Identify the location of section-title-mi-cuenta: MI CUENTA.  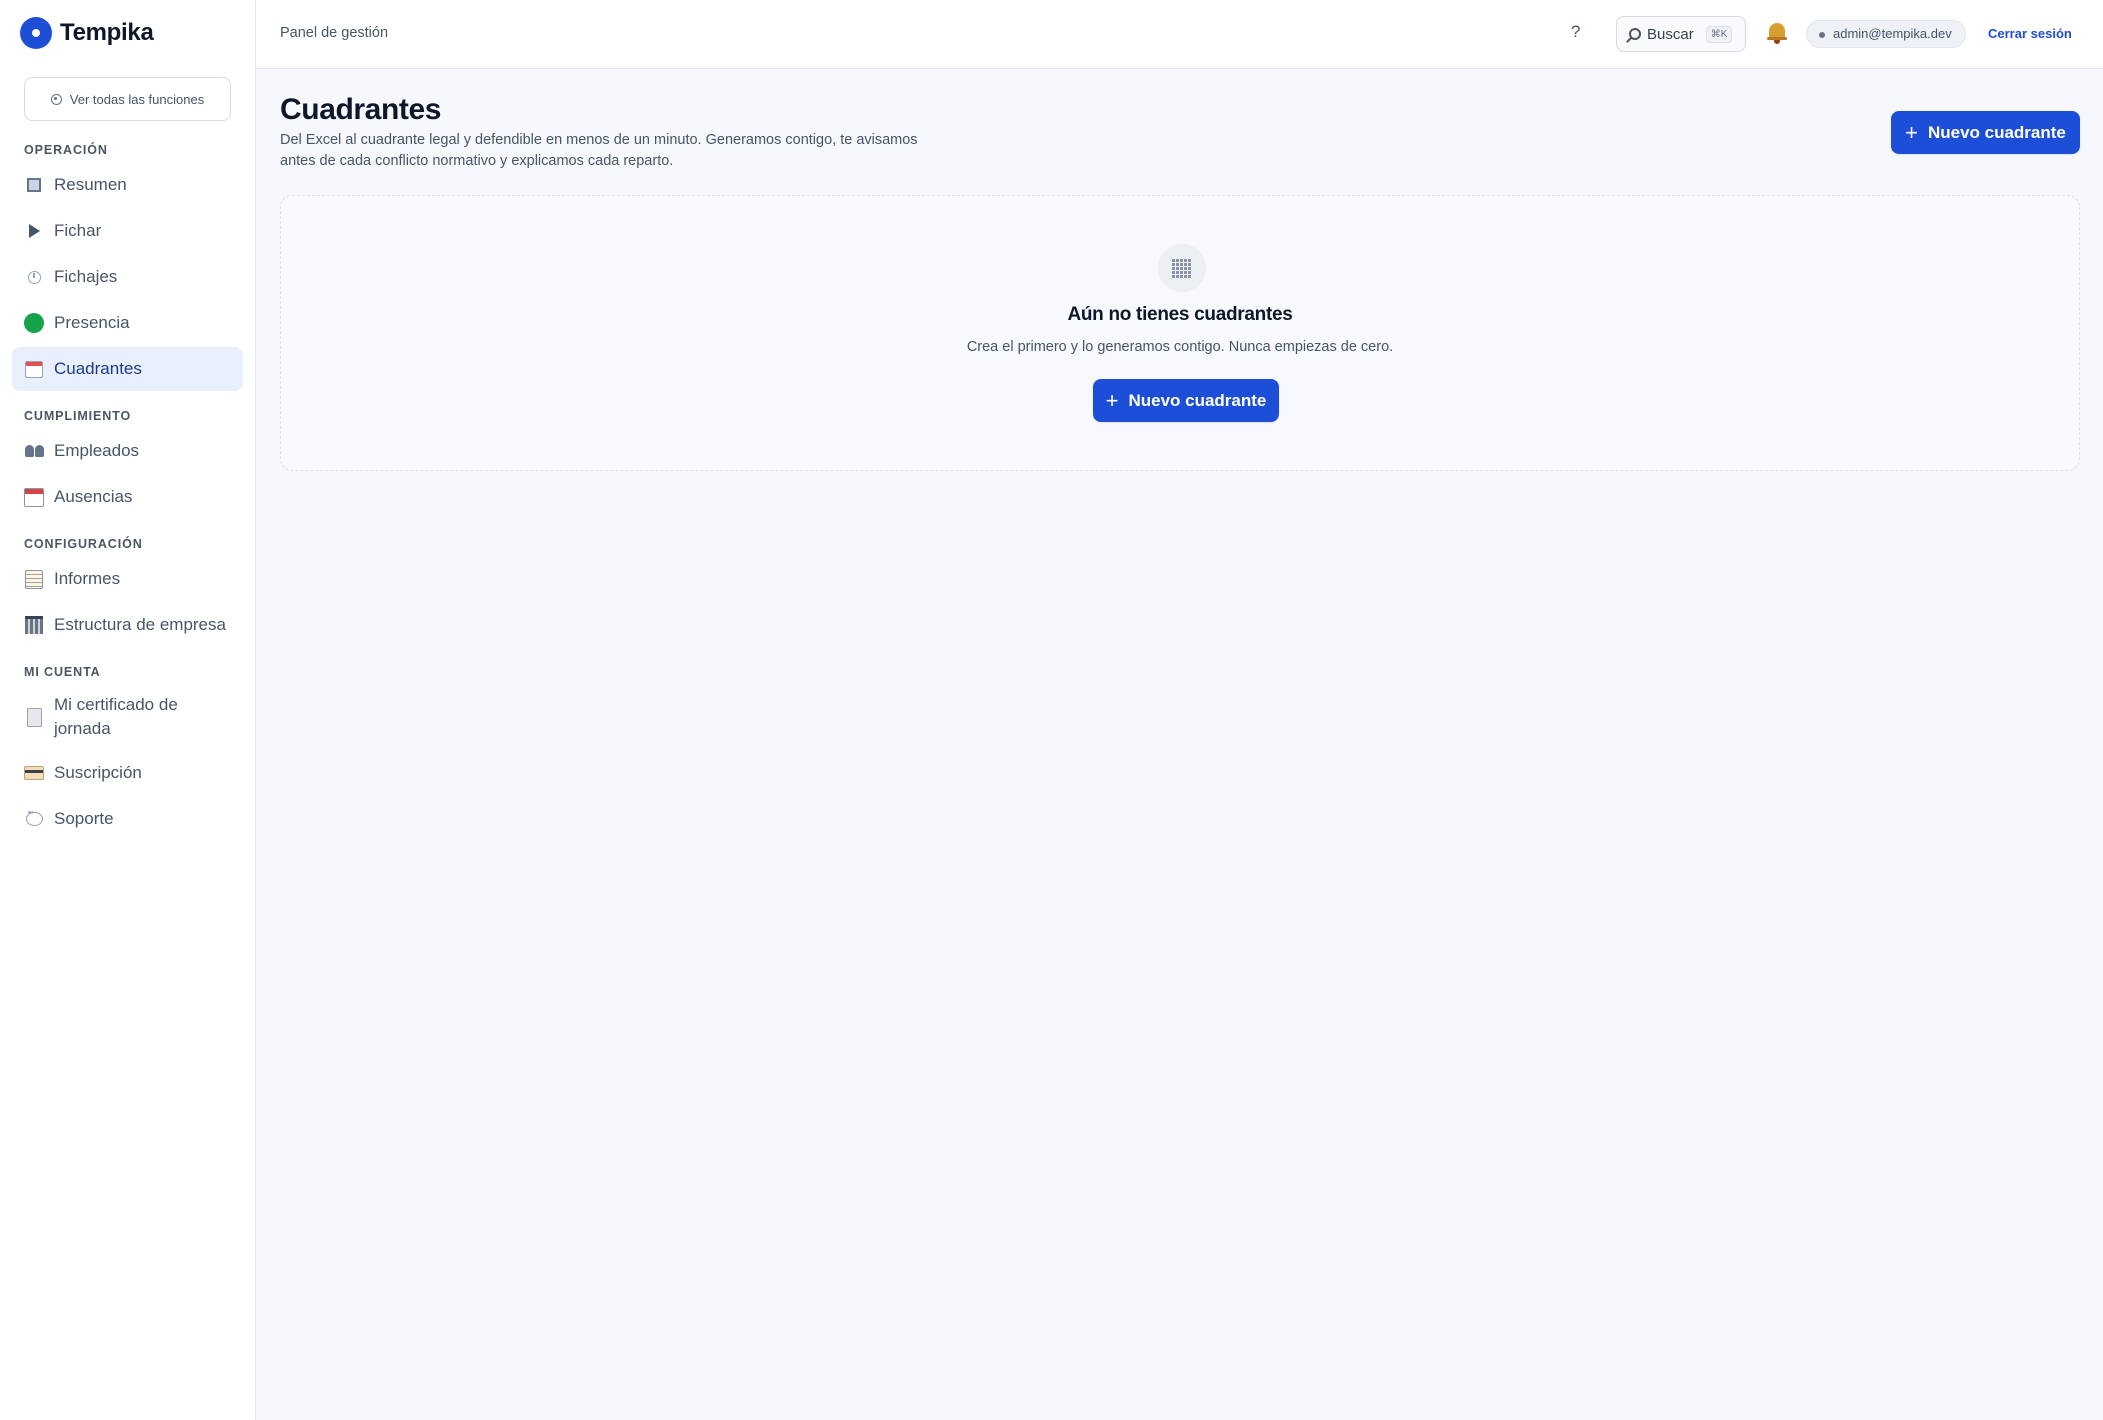
(62, 672).